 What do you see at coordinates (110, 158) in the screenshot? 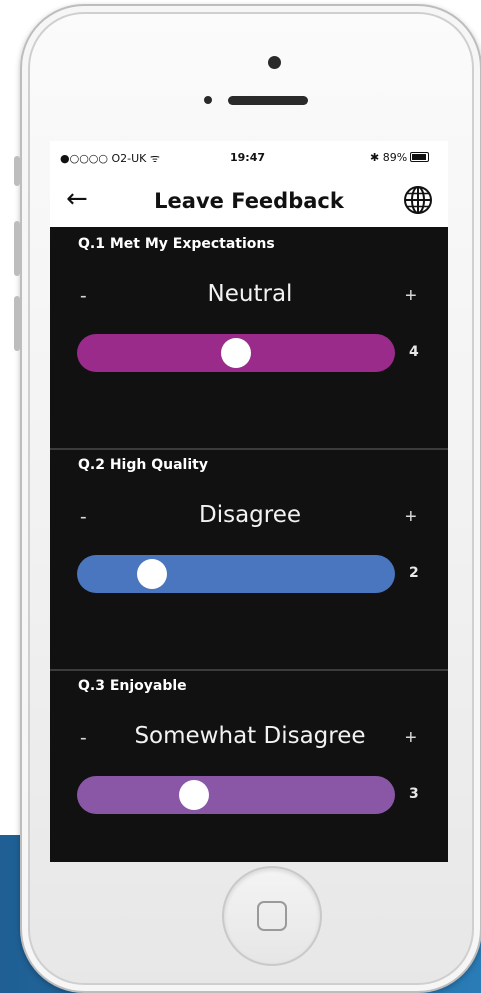
I see `carrier-signal: ●○○○○ O2-UK ᯤ` at bounding box center [110, 158].